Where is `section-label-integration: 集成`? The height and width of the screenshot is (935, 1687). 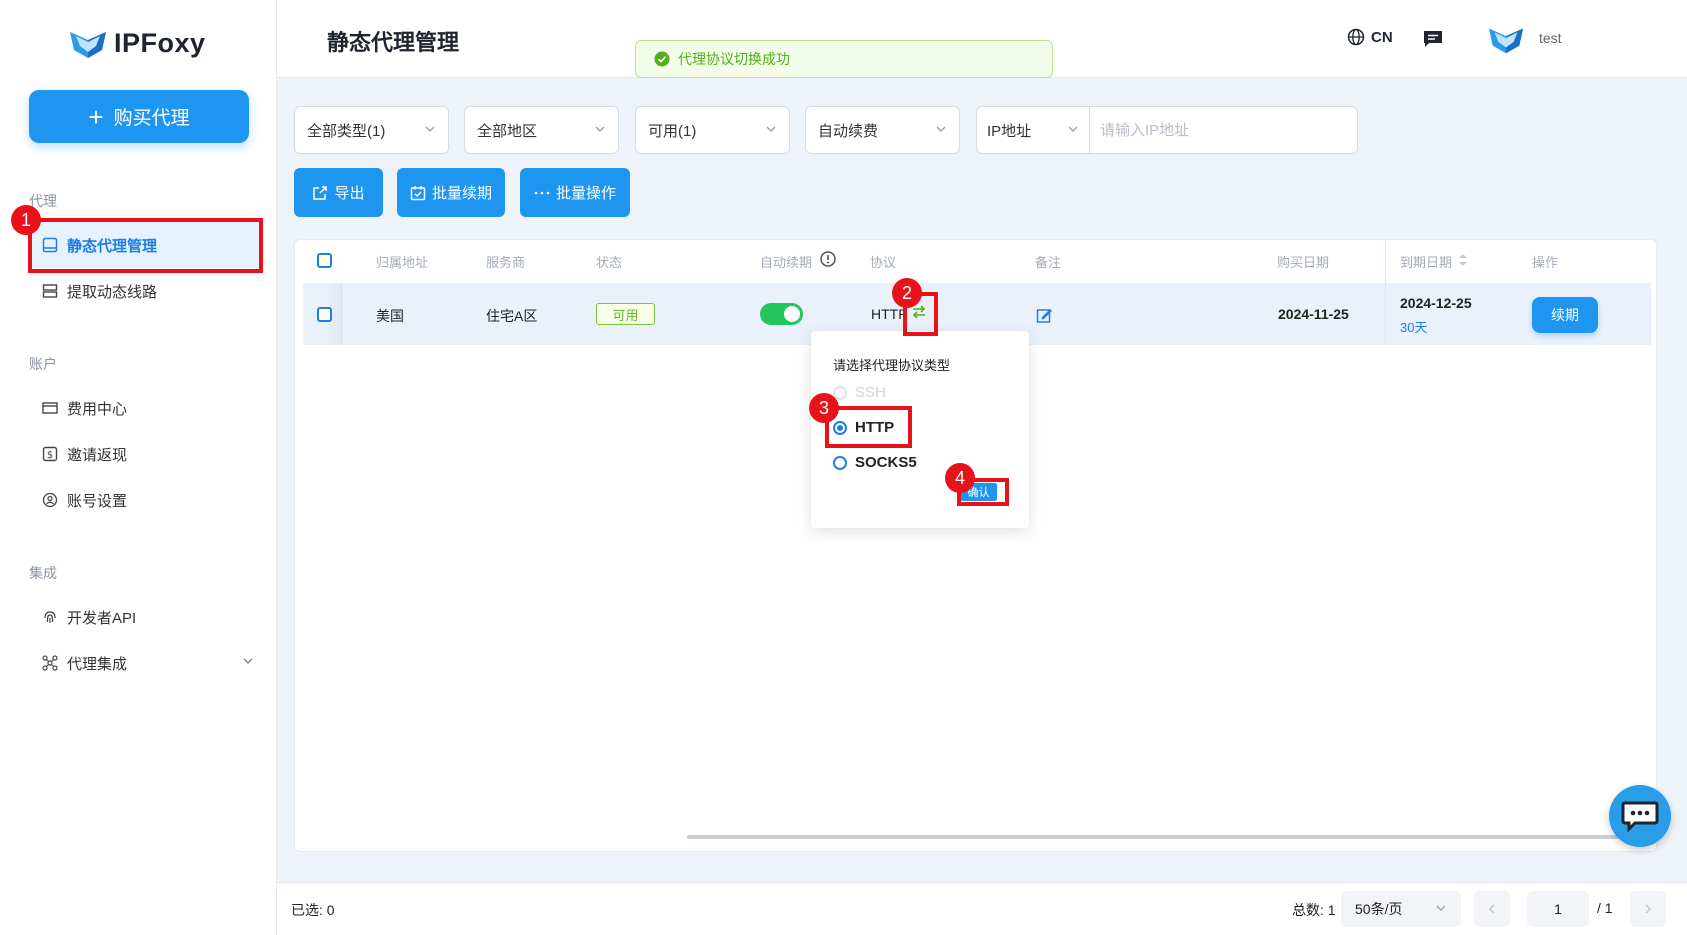
section-label-integration: 集成 is located at coordinates (43, 573).